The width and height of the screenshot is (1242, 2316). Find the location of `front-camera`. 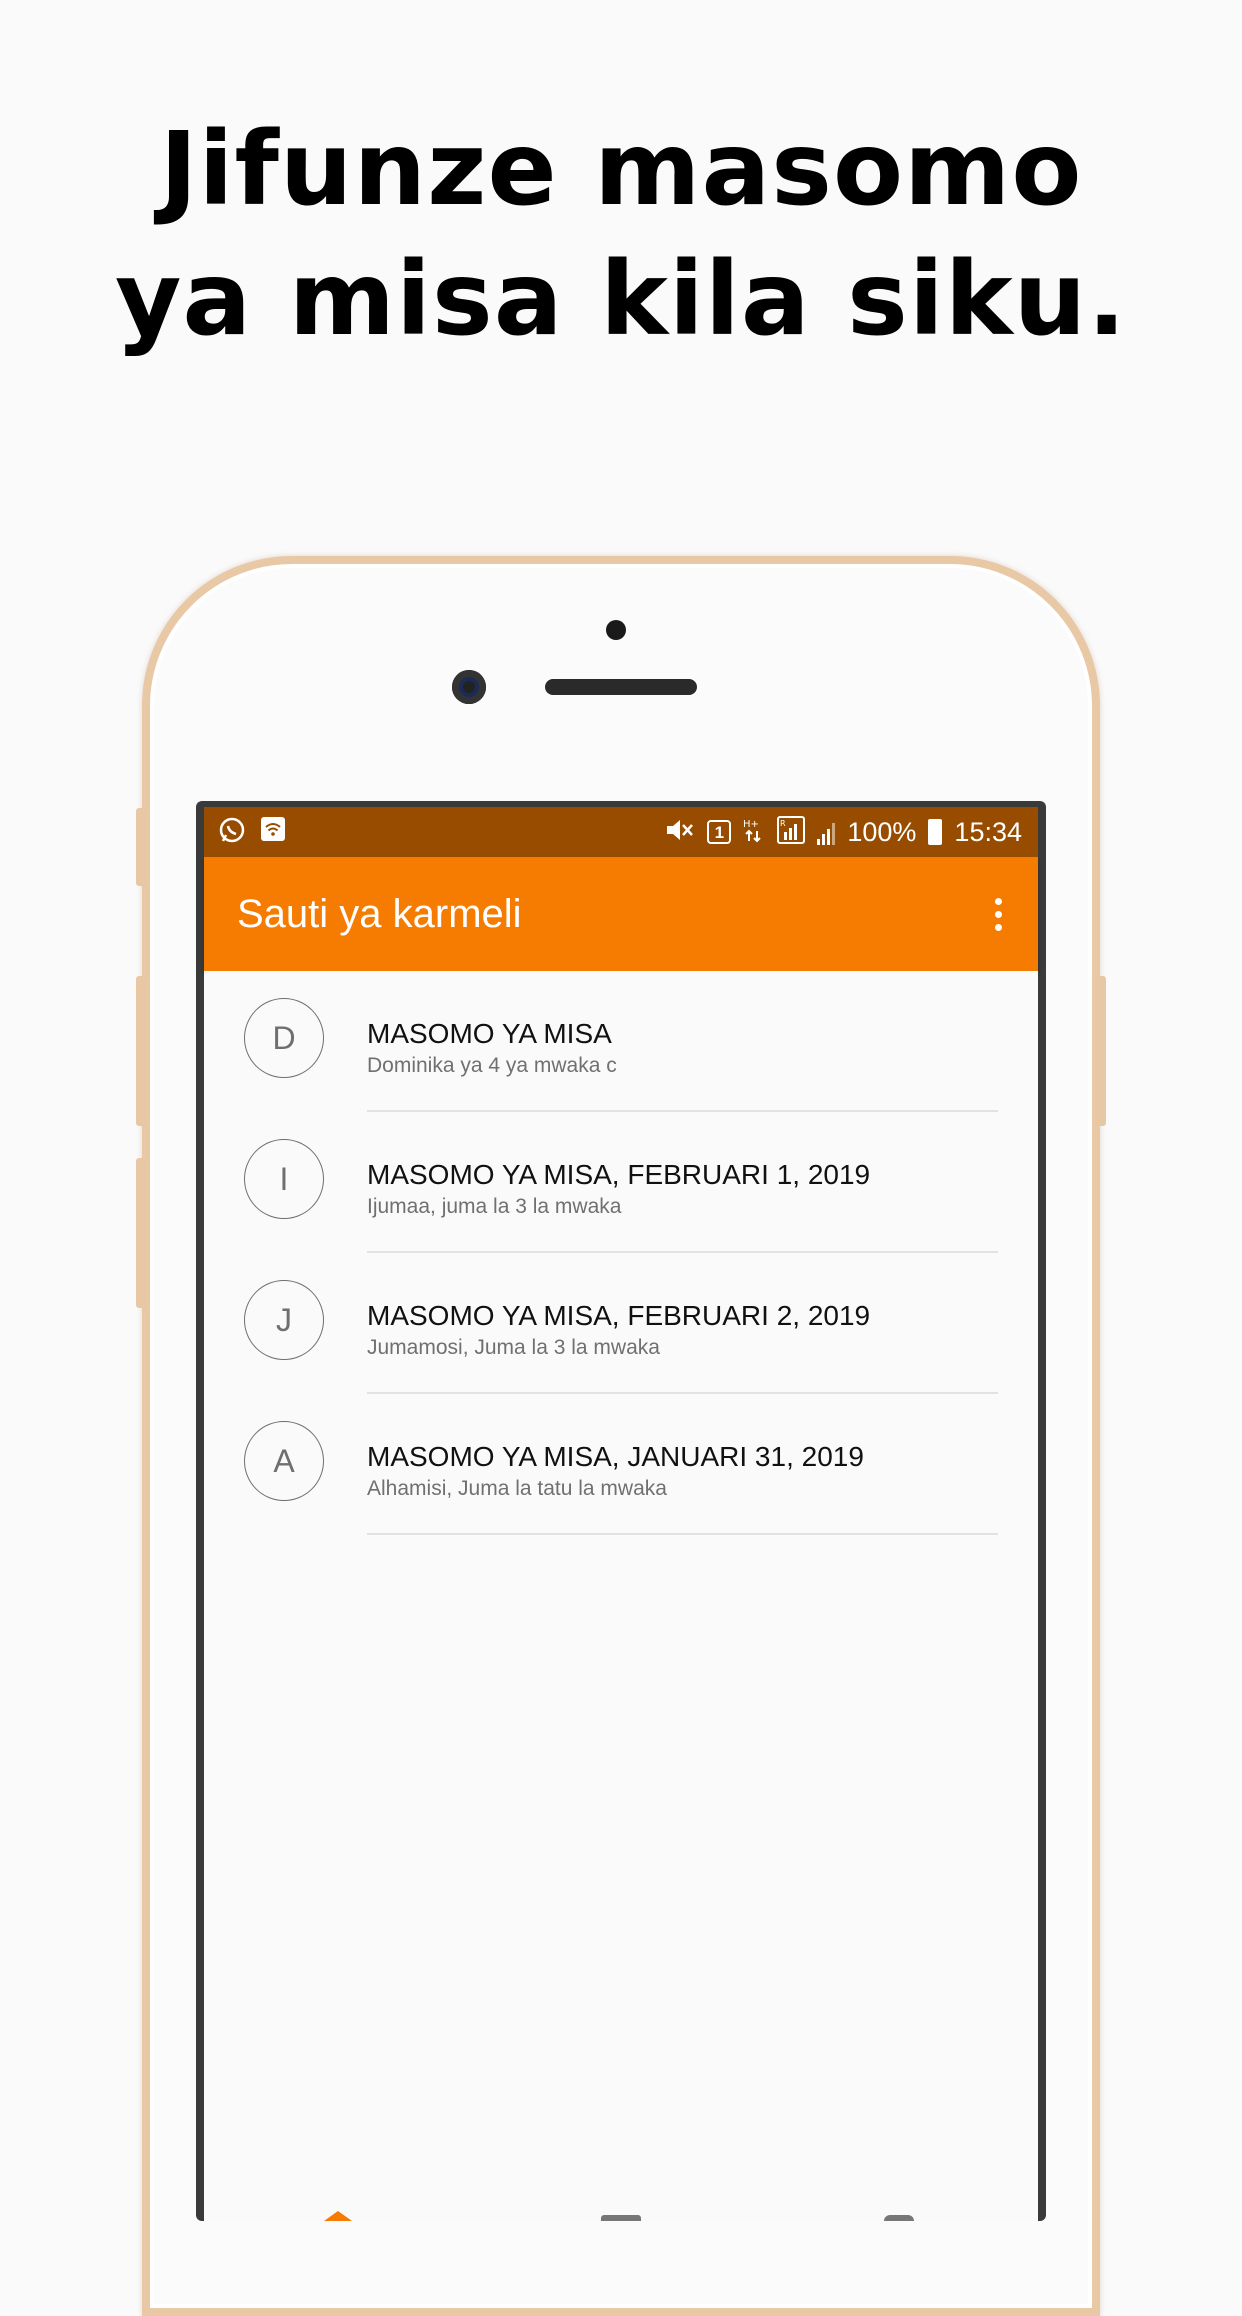

front-camera is located at coordinates (469, 687).